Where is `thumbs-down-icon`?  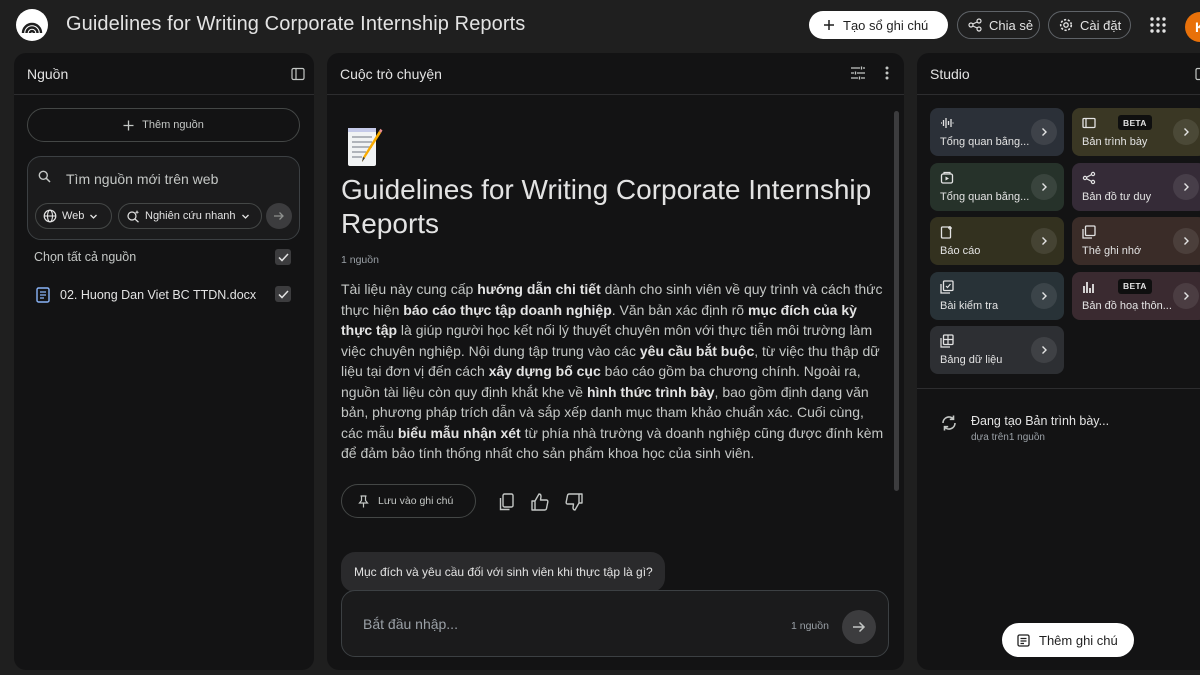 thumbs-down-icon is located at coordinates (574, 502).